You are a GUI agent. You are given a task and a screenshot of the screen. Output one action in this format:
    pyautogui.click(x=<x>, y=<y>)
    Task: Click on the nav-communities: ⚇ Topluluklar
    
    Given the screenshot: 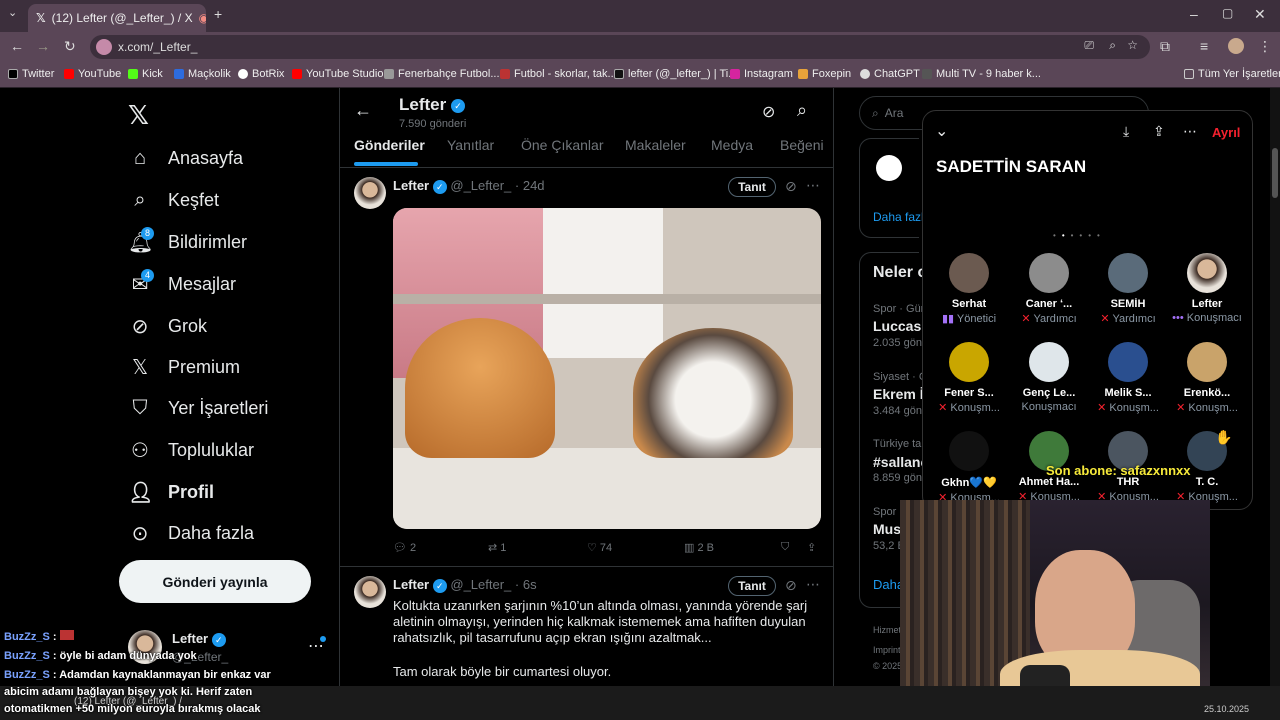 What is the action you would take?
    pyautogui.click(x=191, y=450)
    